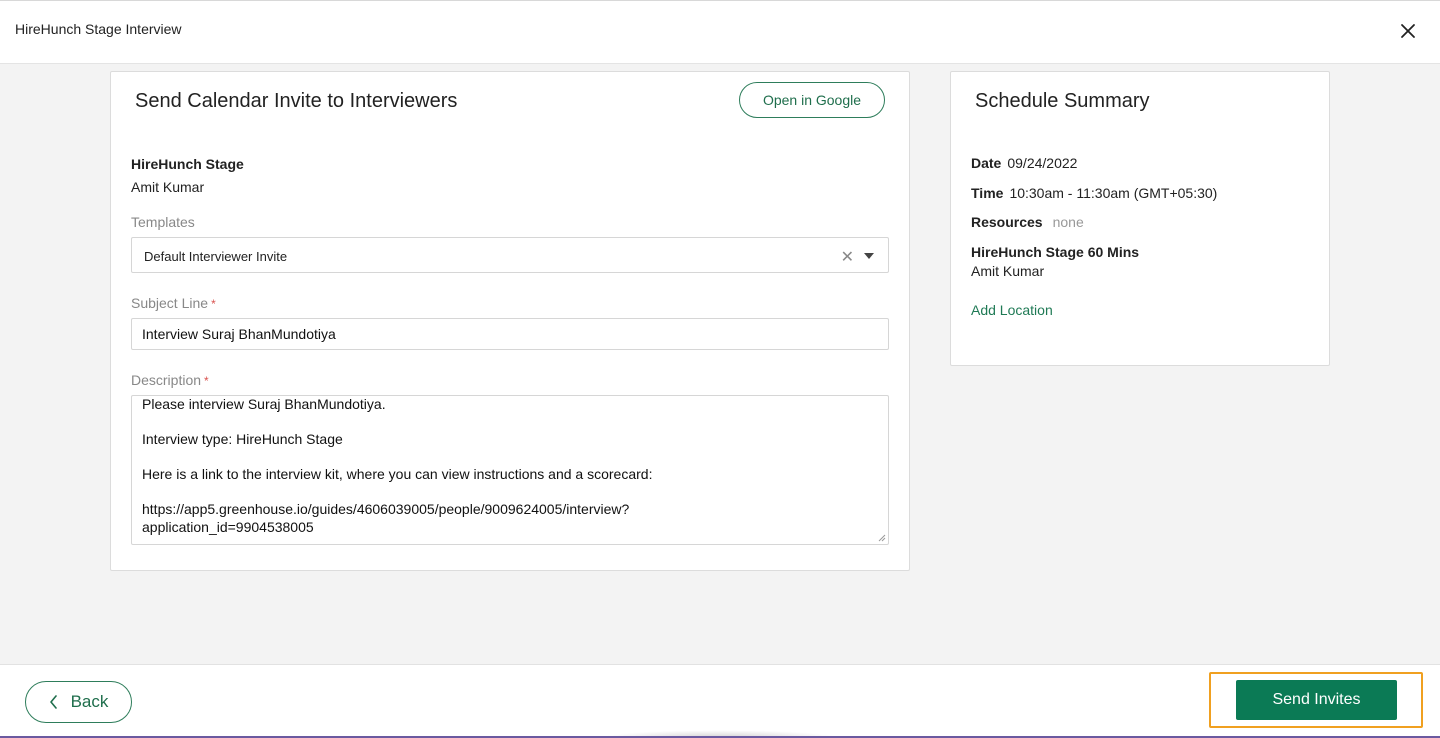 This screenshot has height=738, width=1440. Describe the element at coordinates (53, 702) in the screenshot. I see `chevron-left-icon` at that location.